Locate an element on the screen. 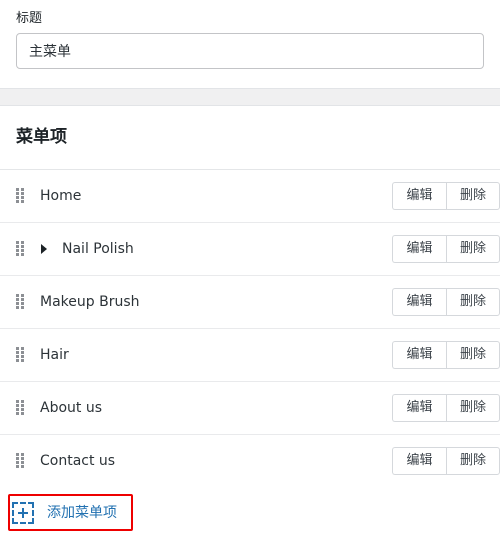 The height and width of the screenshot is (538, 500). menu-item-label: Contact us is located at coordinates (78, 461).